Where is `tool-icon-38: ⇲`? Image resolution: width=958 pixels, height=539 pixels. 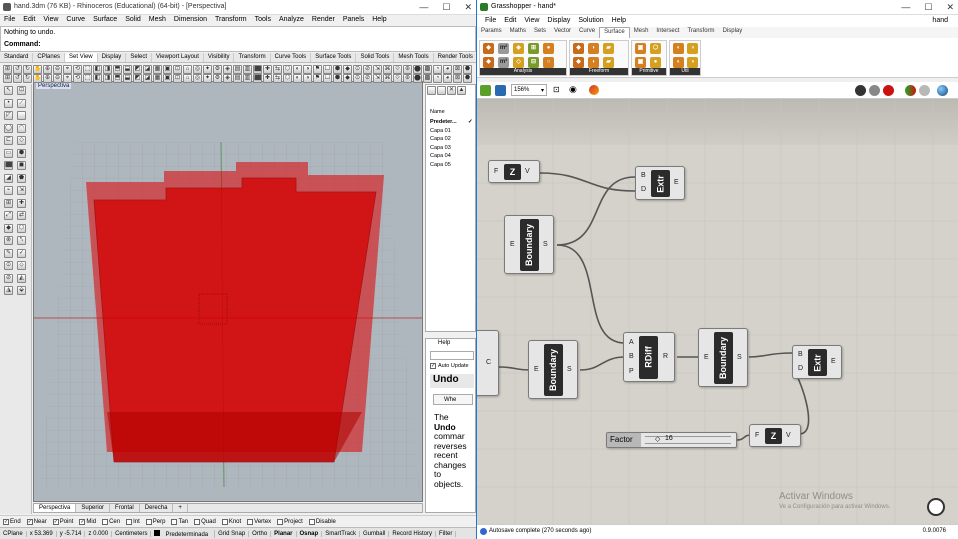
tool-icon-38: ⇲ is located at coordinates (377, 69).